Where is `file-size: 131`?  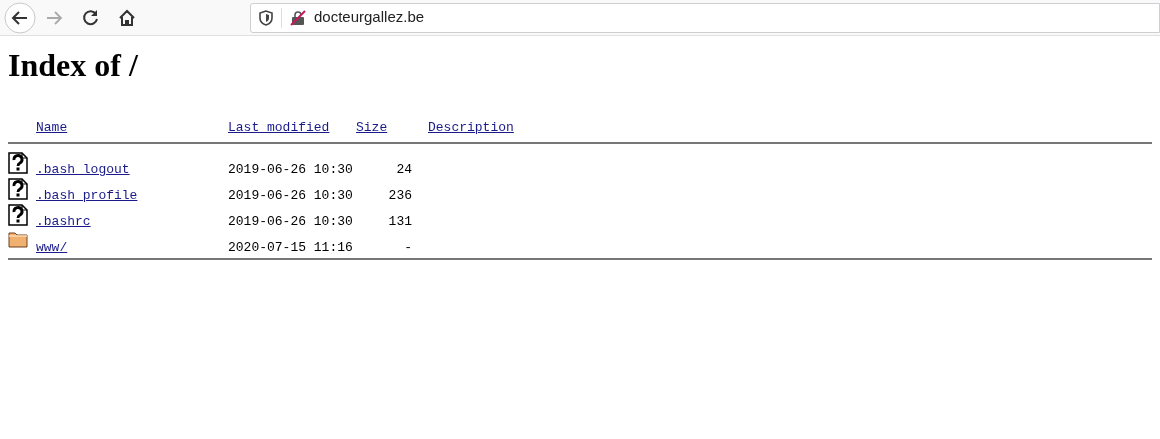
file-size: 131 is located at coordinates (400, 222).